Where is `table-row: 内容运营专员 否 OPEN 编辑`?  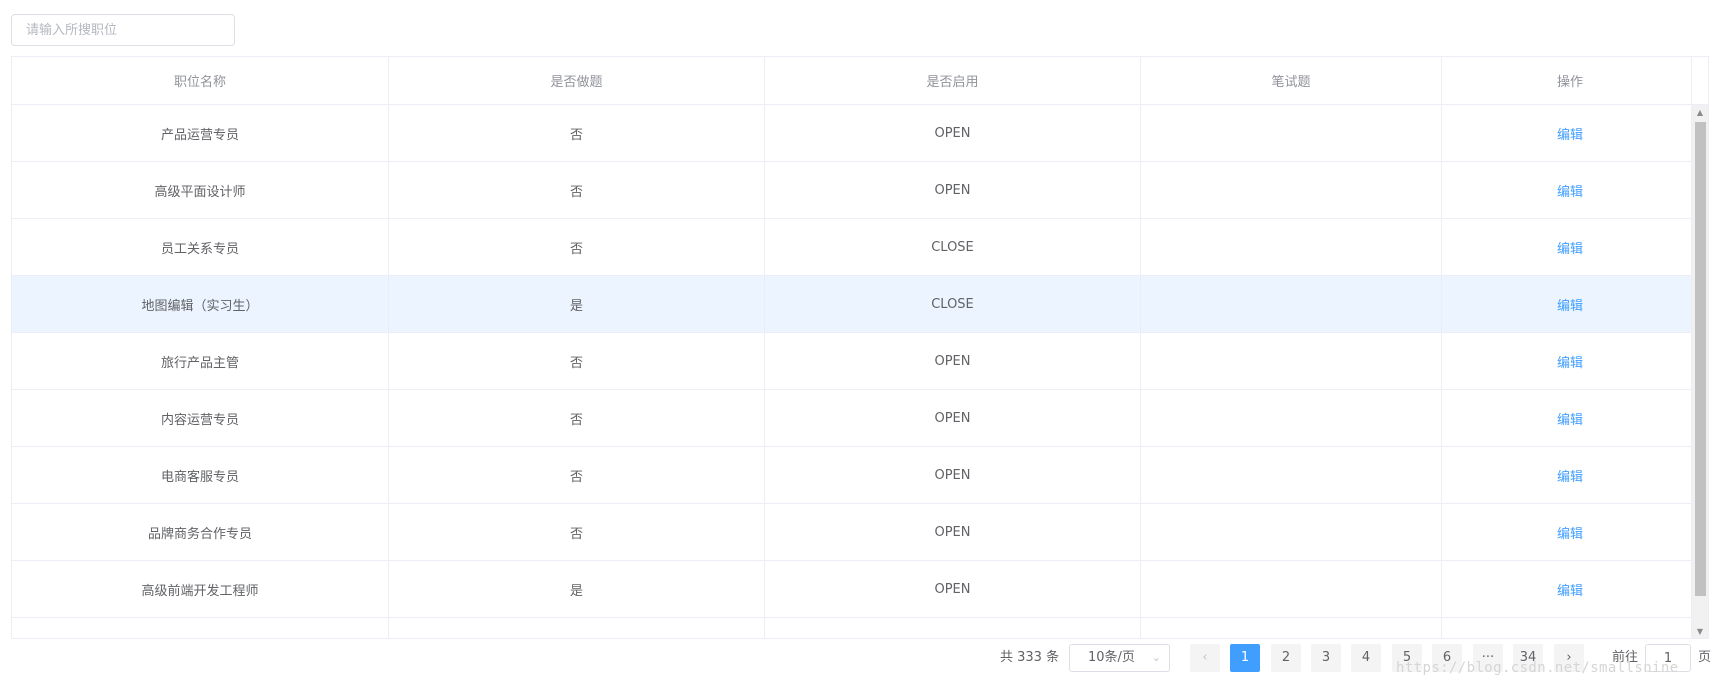
table-row: 内容运营专员 否 OPEN 编辑 is located at coordinates (855, 418).